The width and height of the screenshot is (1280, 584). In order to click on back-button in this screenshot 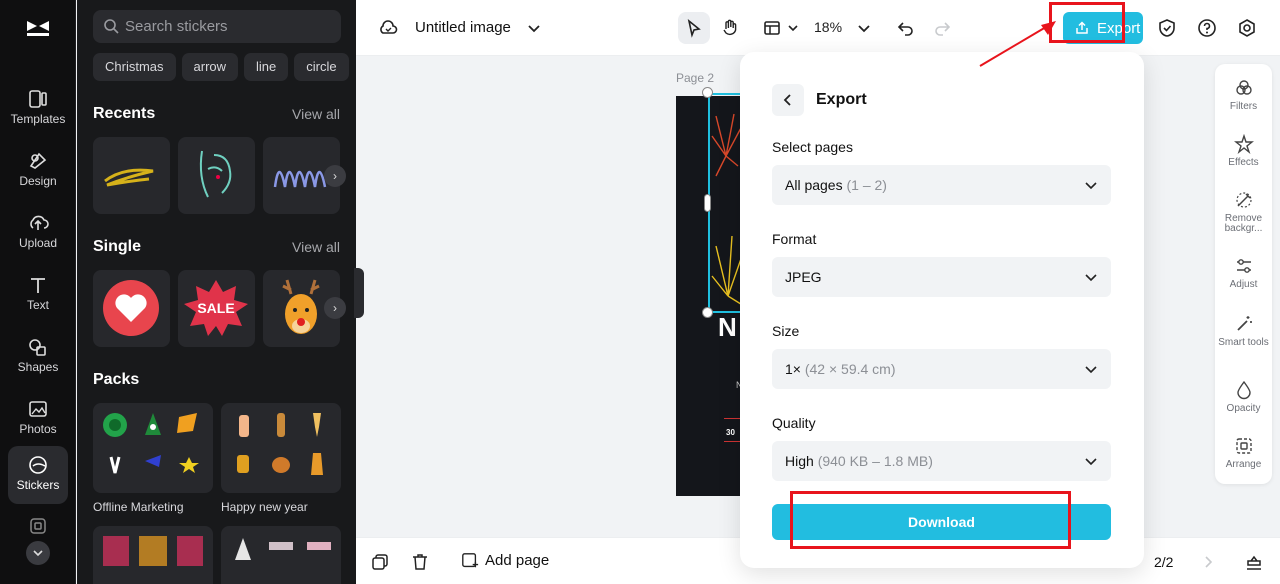, I will do `click(788, 100)`.